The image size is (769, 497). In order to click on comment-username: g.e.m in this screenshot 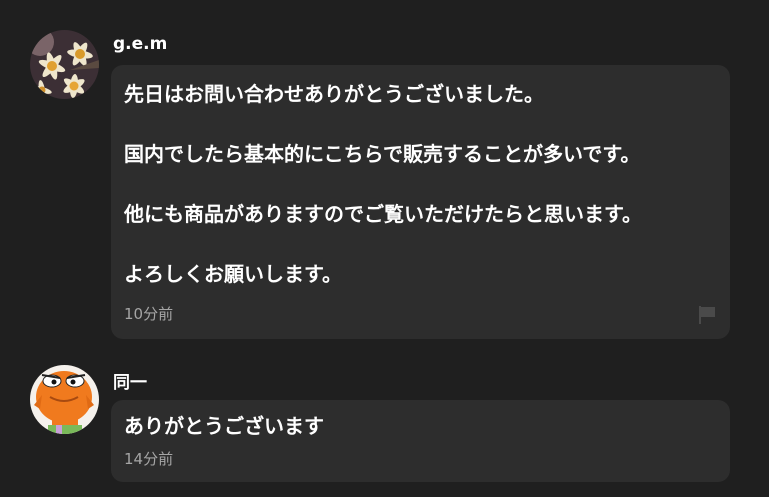, I will do `click(140, 44)`.